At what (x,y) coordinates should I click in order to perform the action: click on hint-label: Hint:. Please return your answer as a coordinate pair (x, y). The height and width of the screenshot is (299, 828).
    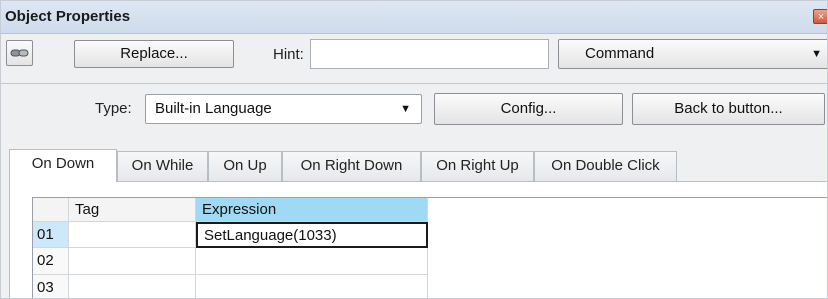
    Looking at the image, I should click on (288, 54).